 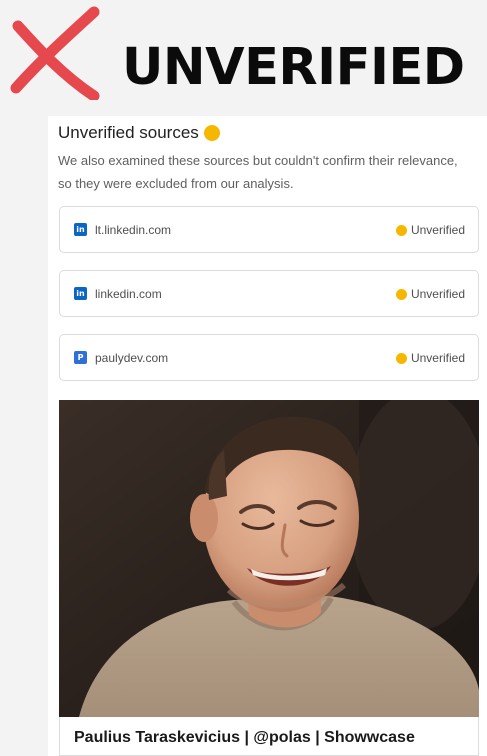 I want to click on section-title: Unverified sources, so click(x=139, y=133).